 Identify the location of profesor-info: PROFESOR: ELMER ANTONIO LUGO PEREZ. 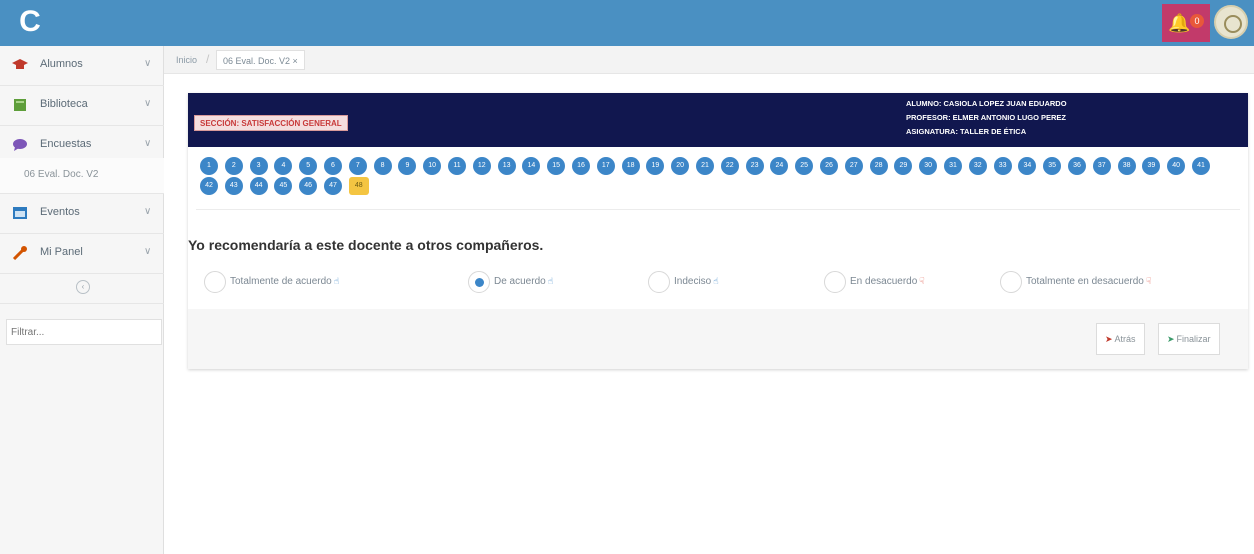
(986, 117).